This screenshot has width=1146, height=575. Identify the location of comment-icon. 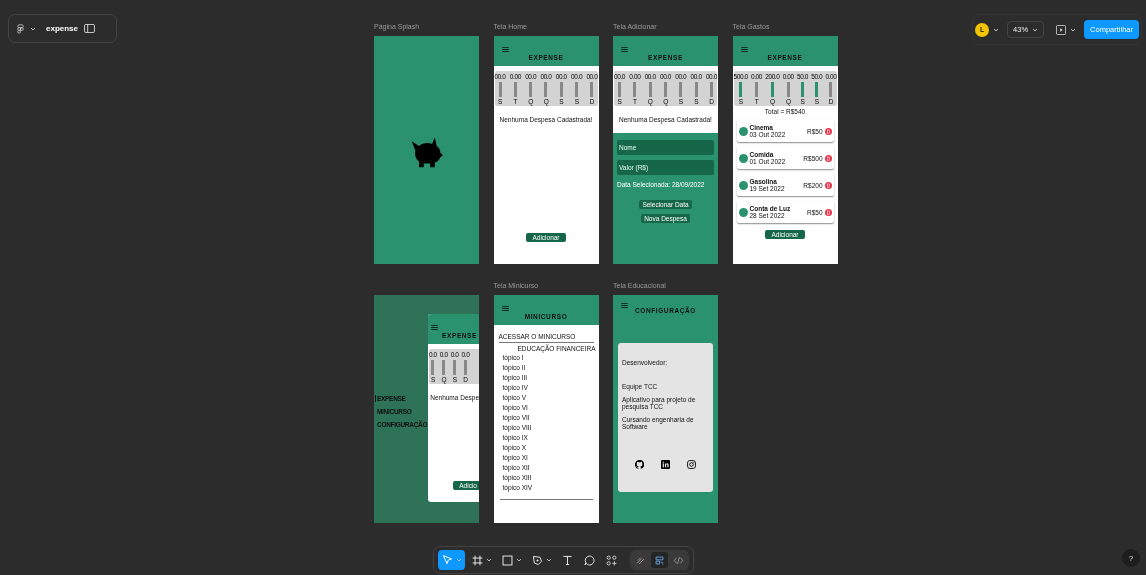
(589, 560).